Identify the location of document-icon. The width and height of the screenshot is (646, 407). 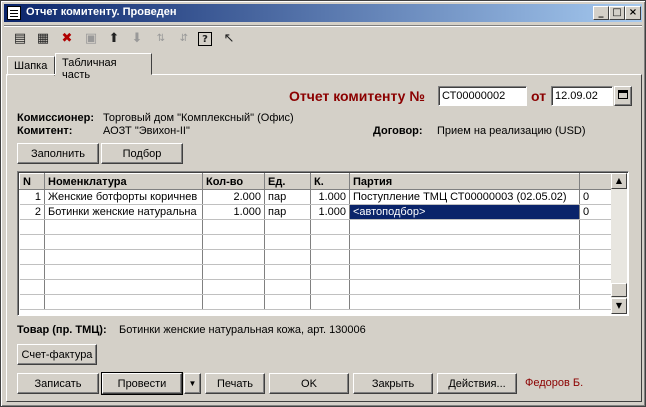
(14, 13).